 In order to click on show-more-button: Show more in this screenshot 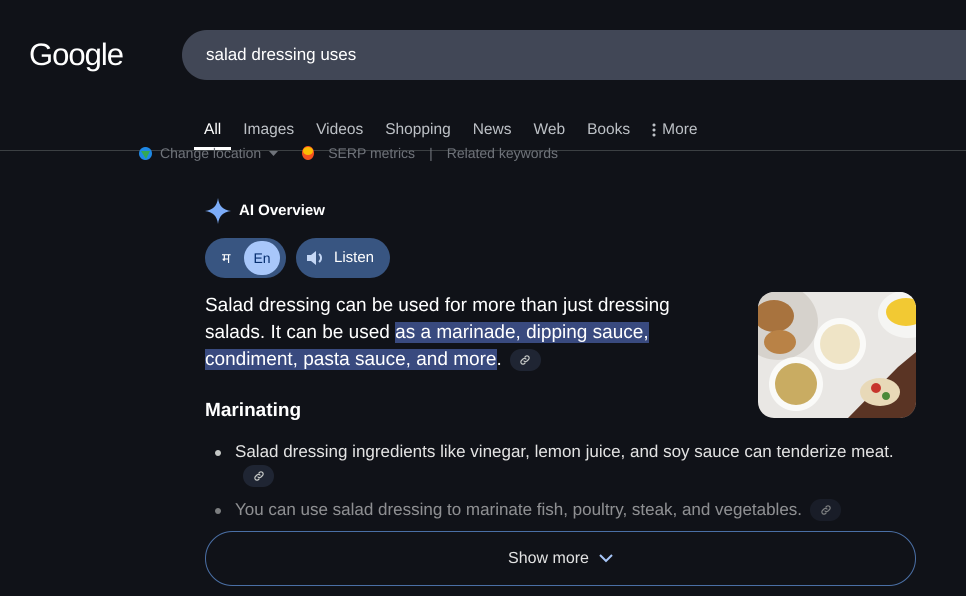, I will do `click(560, 558)`.